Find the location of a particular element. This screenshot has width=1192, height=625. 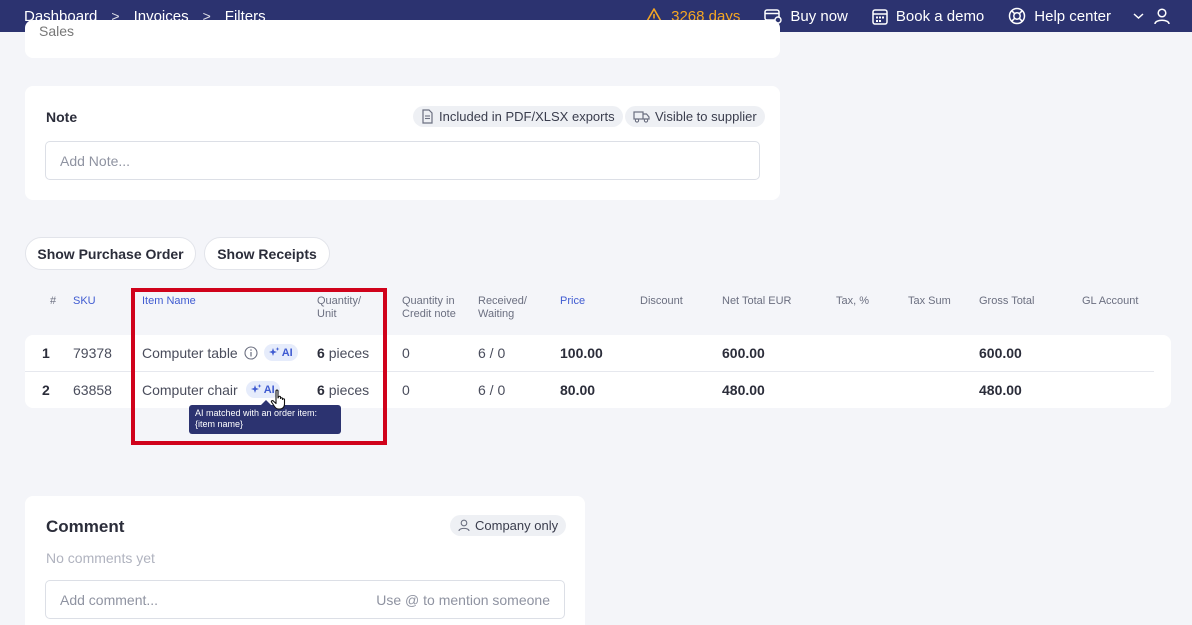

lifebuoy-icon is located at coordinates (1017, 16).